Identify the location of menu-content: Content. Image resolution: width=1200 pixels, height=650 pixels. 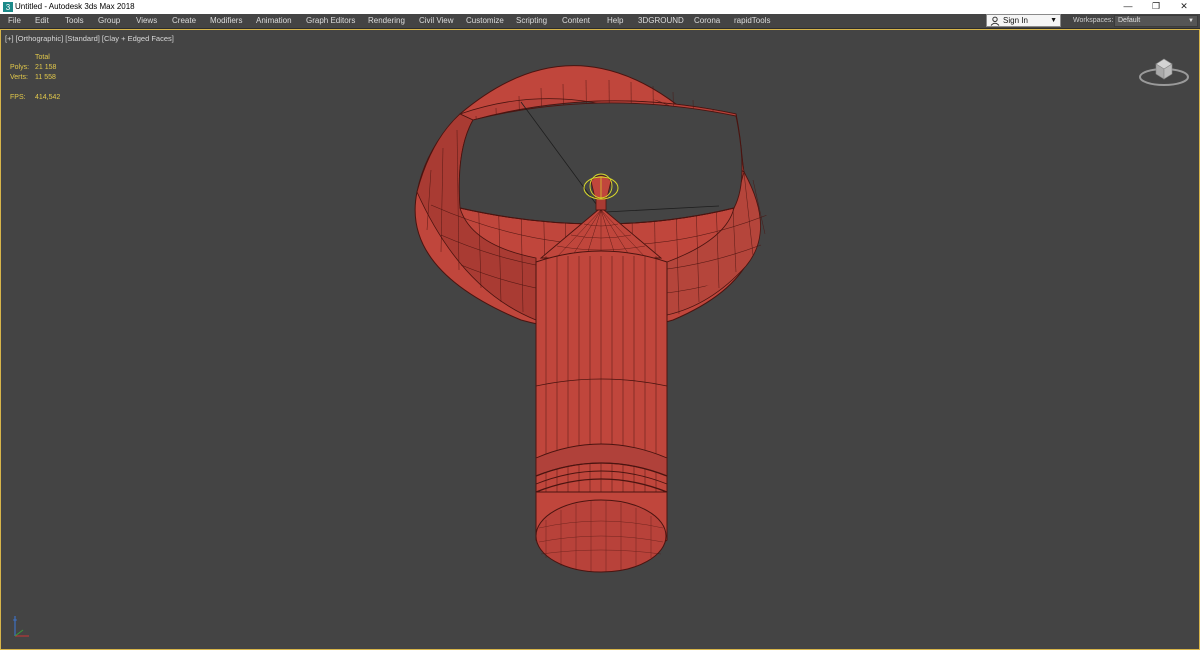
(576, 21).